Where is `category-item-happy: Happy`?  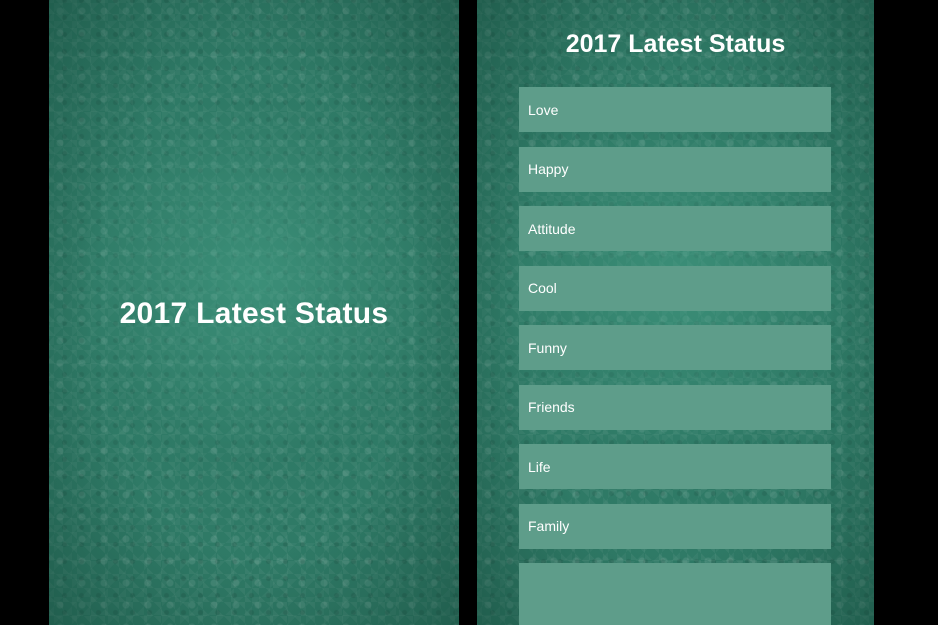 category-item-happy: Happy is located at coordinates (675, 169).